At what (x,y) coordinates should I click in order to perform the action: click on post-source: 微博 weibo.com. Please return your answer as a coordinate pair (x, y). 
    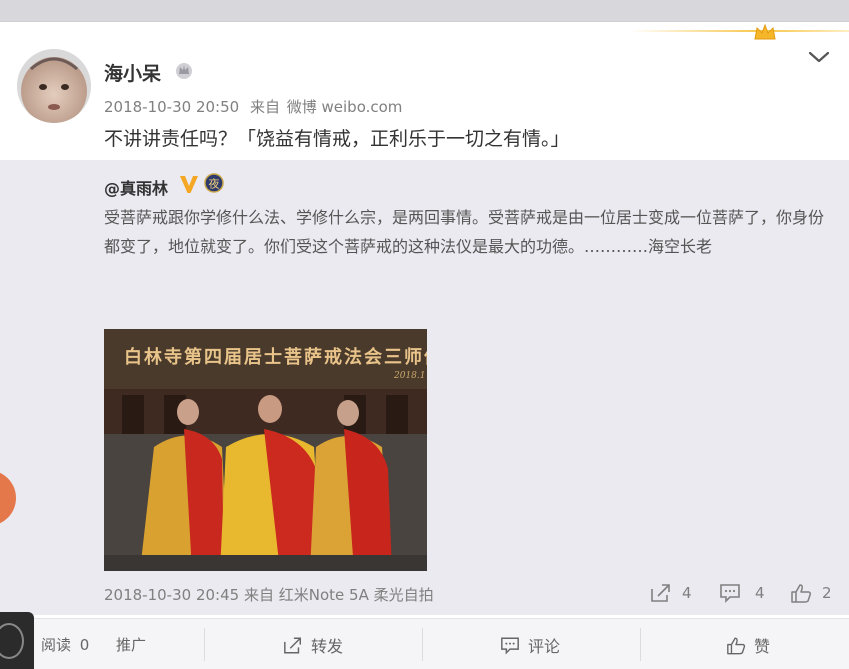
    Looking at the image, I should click on (345, 107).